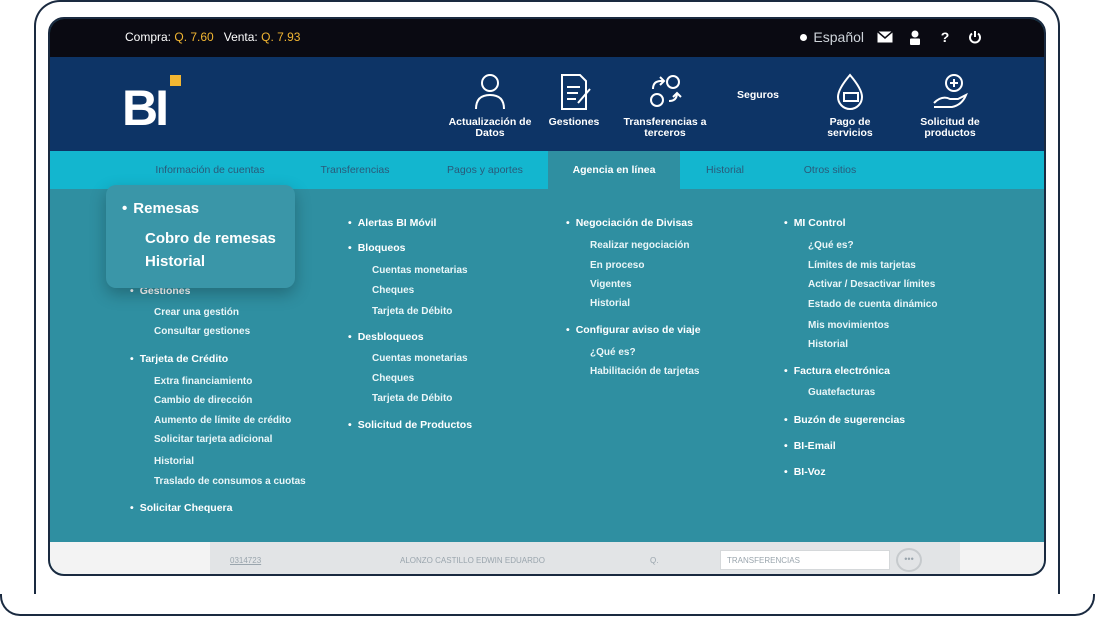 The image size is (1095, 617). I want to click on menu-link: Activar / Desactivar límites, so click(871, 284).